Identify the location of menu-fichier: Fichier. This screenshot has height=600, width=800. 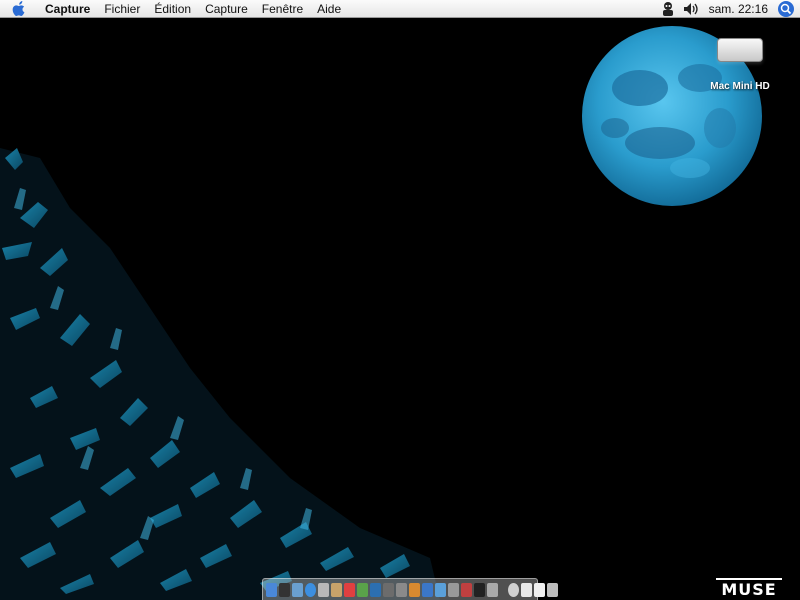
(122, 9).